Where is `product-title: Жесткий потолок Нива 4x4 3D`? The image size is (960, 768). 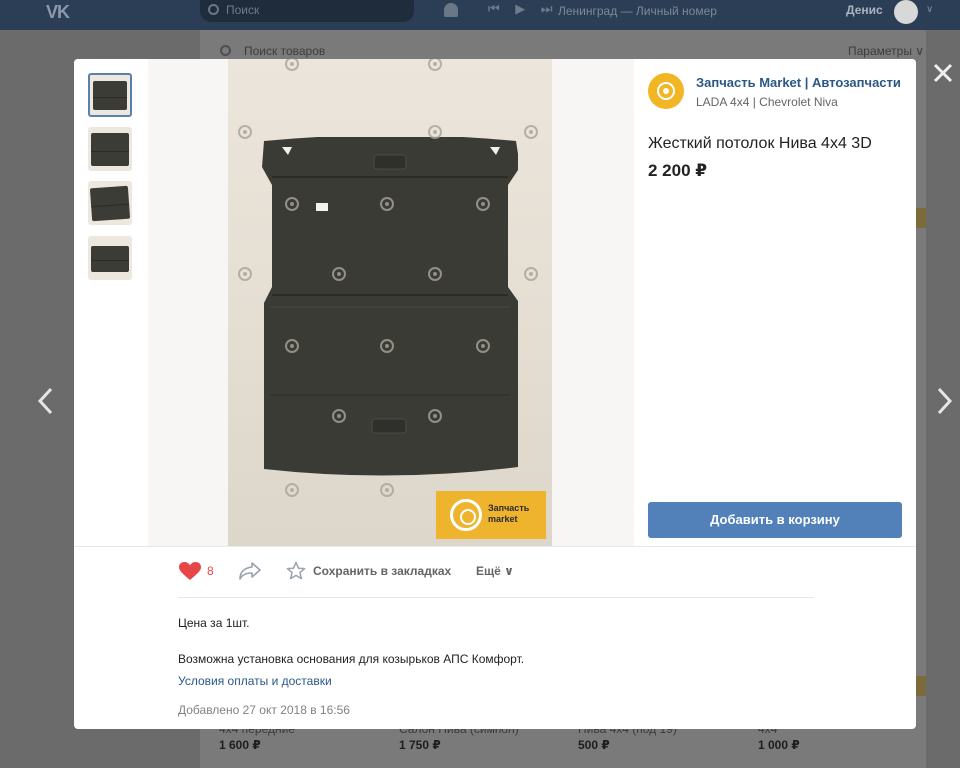
product-title: Жесткий потолок Нива 4x4 3D is located at coordinates (760, 143).